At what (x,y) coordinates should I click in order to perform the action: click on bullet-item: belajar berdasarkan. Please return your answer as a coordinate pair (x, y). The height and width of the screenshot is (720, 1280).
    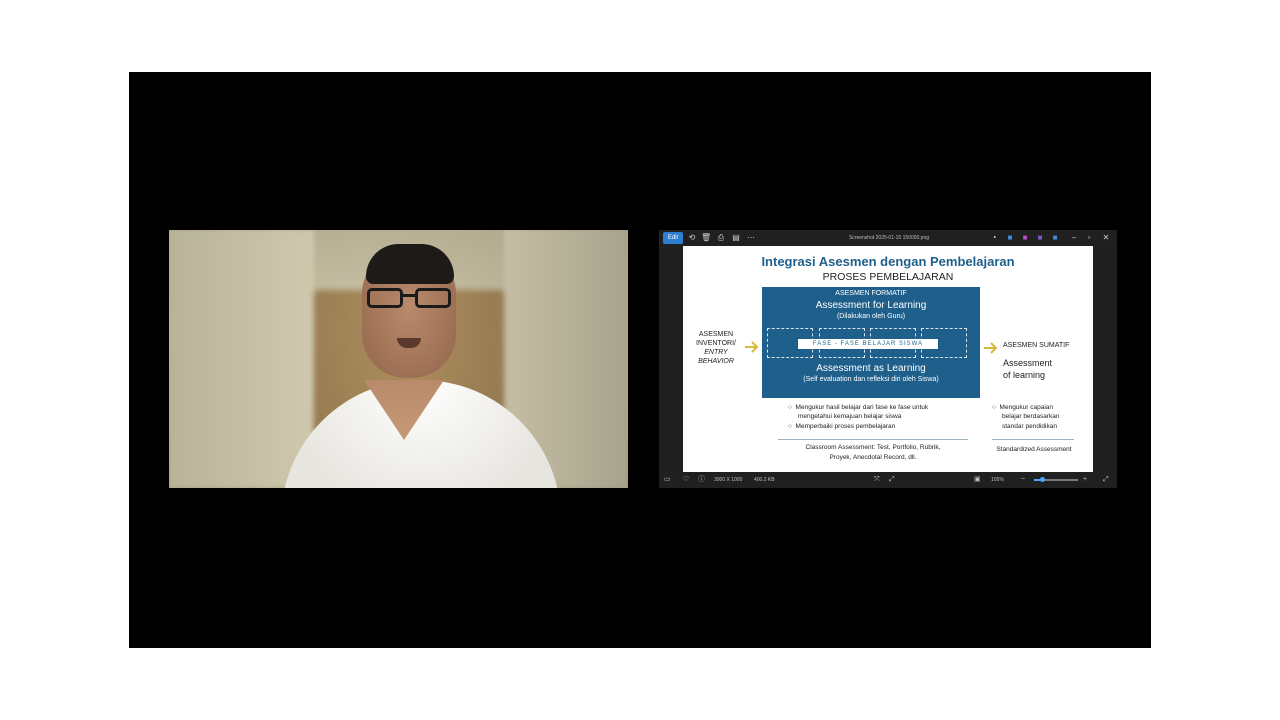
    Looking at the image, I should click on (1031, 416).